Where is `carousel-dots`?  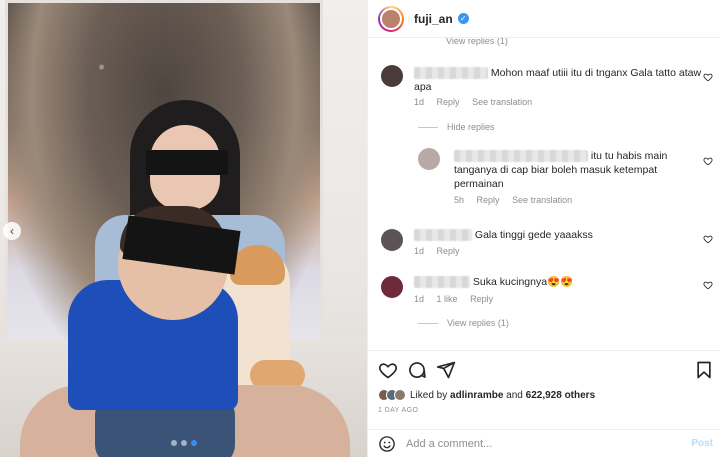 carousel-dots is located at coordinates (183, 443).